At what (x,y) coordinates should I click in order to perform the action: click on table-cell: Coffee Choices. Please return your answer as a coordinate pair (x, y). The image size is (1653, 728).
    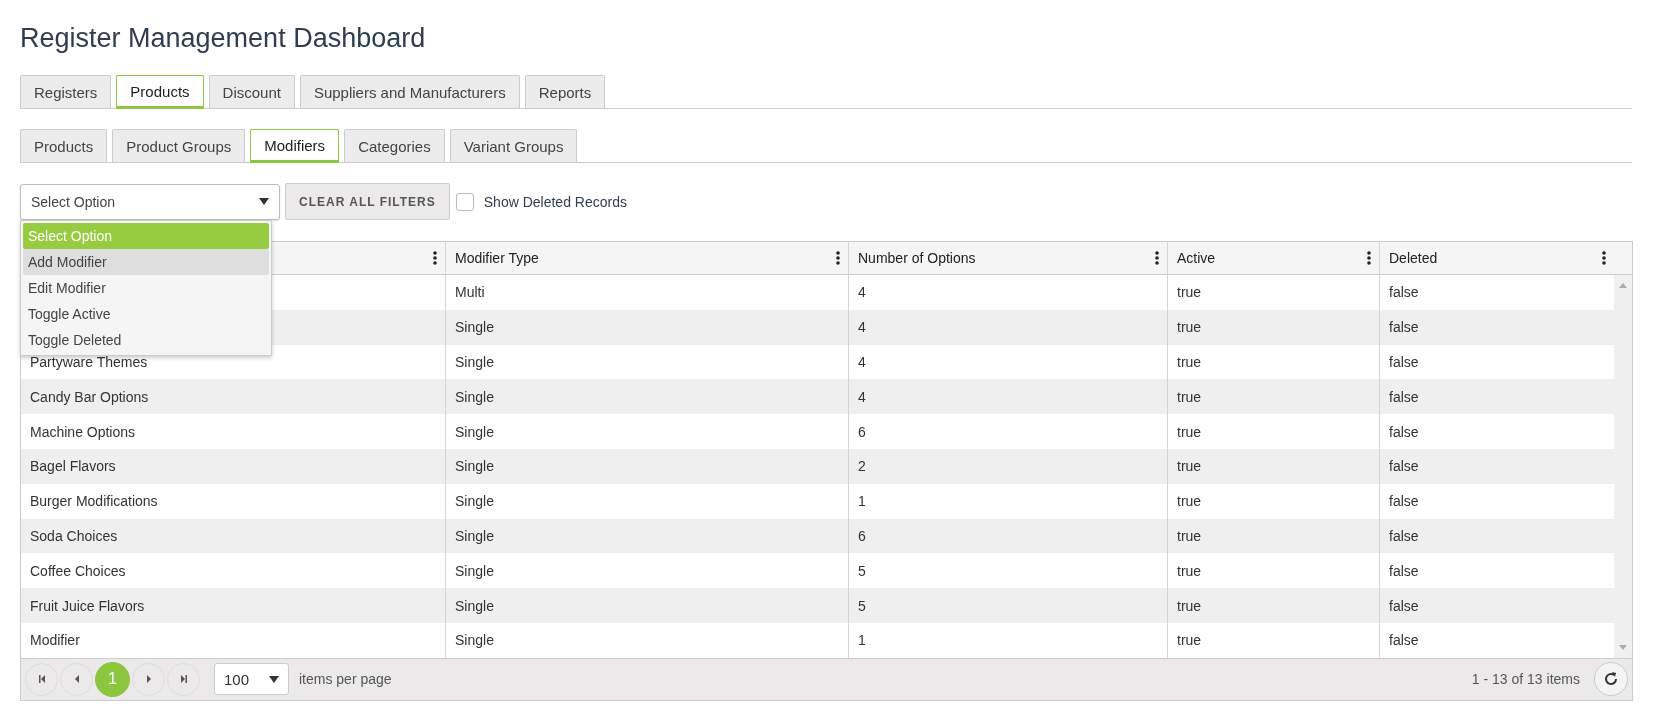
    Looking at the image, I should click on (78, 570).